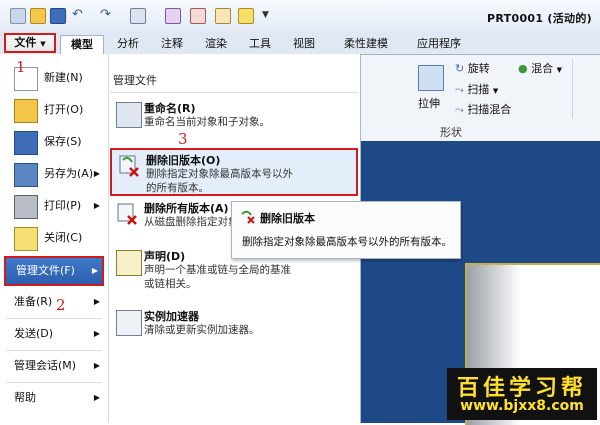 The image size is (600, 425). I want to click on menu-item-send: 发送(D) ▶, so click(54, 334).